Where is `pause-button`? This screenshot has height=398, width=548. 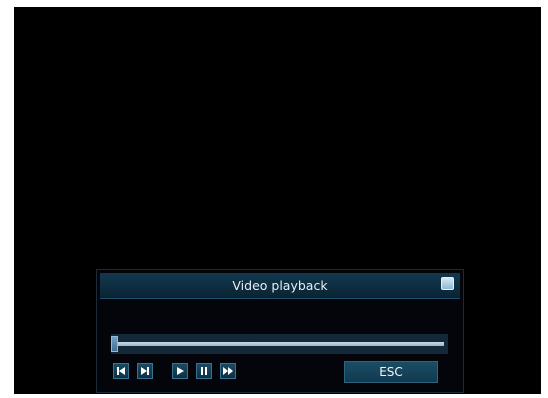
pause-button is located at coordinates (204, 371).